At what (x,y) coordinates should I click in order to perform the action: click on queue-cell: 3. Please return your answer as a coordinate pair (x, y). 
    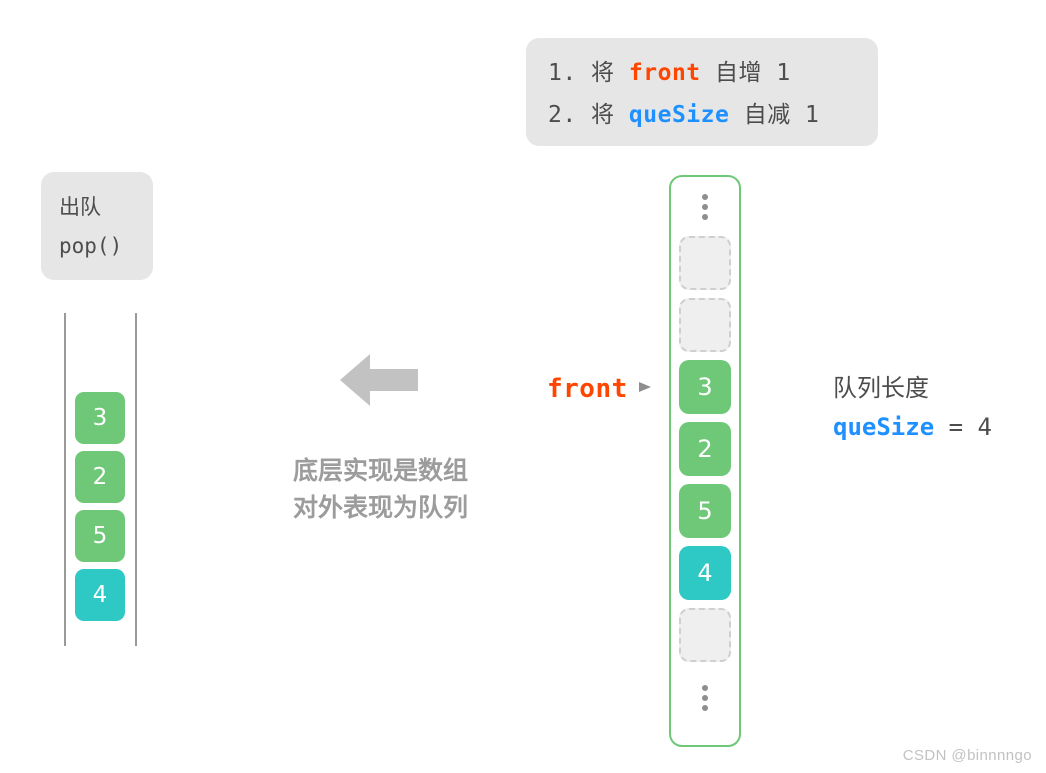
    Looking at the image, I should click on (100, 418).